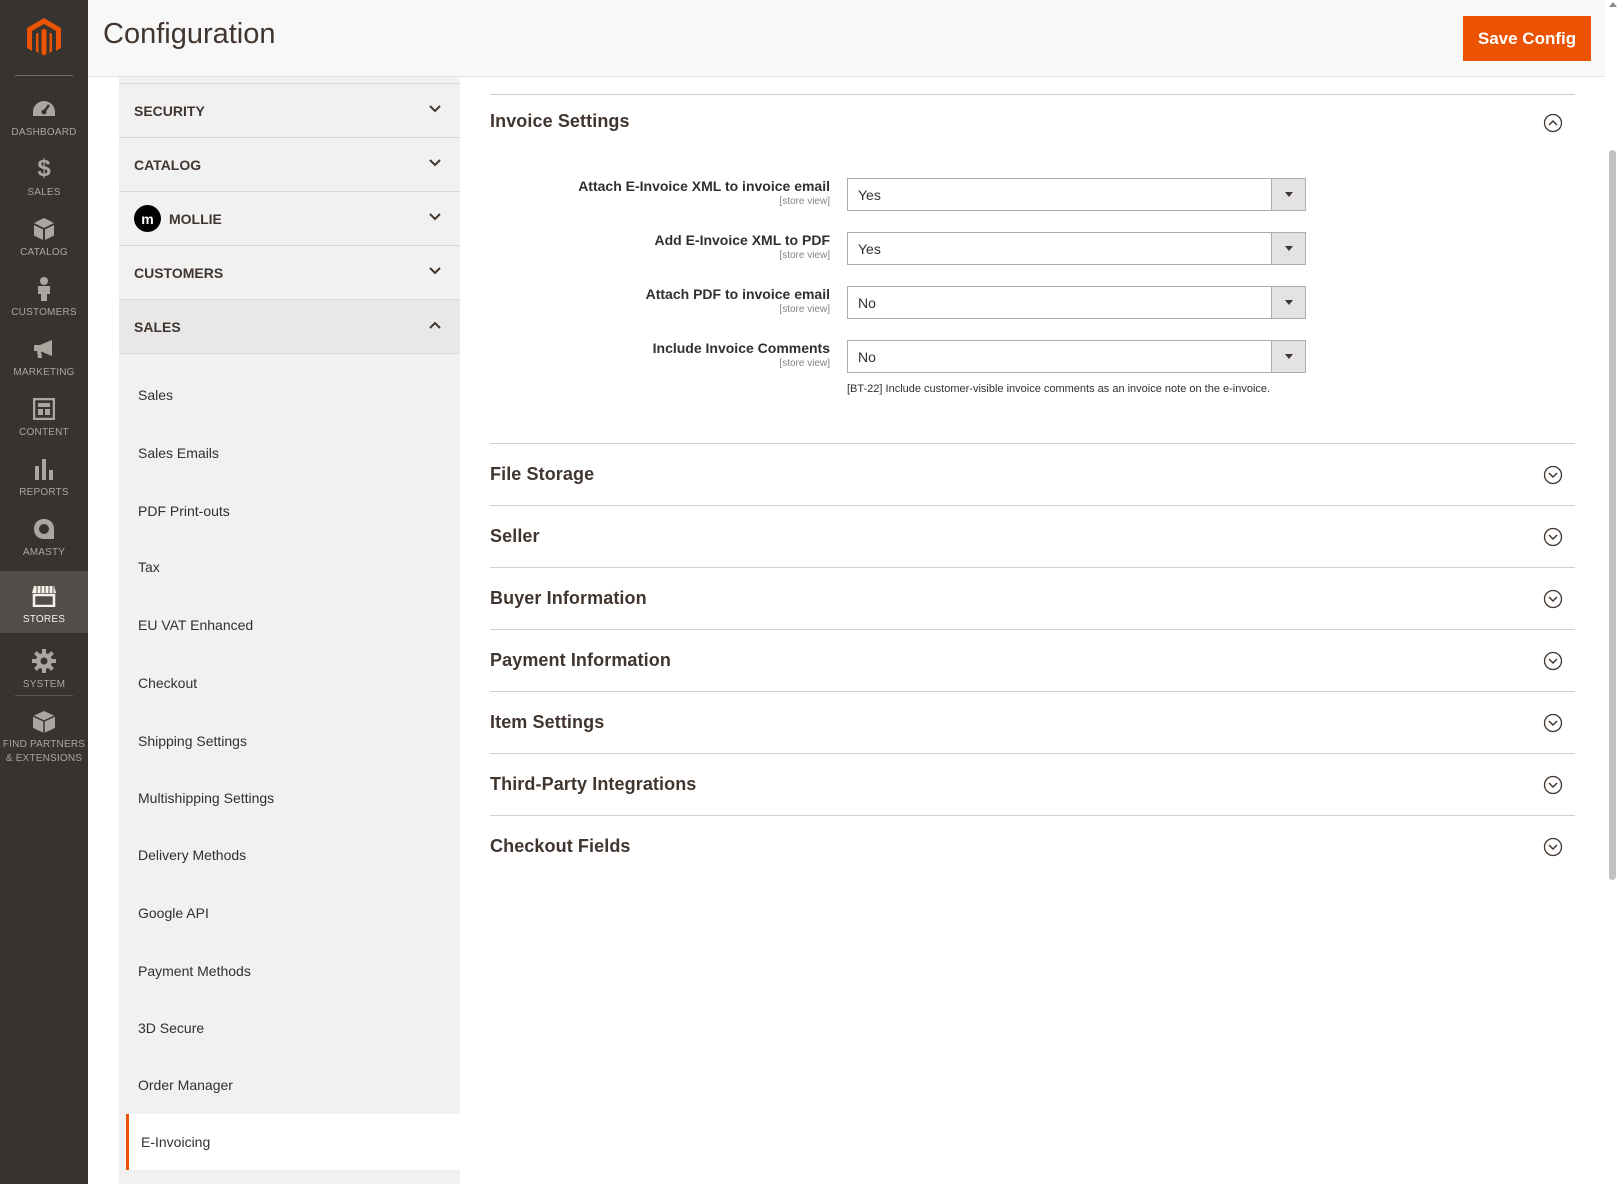  Describe the element at coordinates (157, 326) in the screenshot. I see `tab-label: SALES` at that location.